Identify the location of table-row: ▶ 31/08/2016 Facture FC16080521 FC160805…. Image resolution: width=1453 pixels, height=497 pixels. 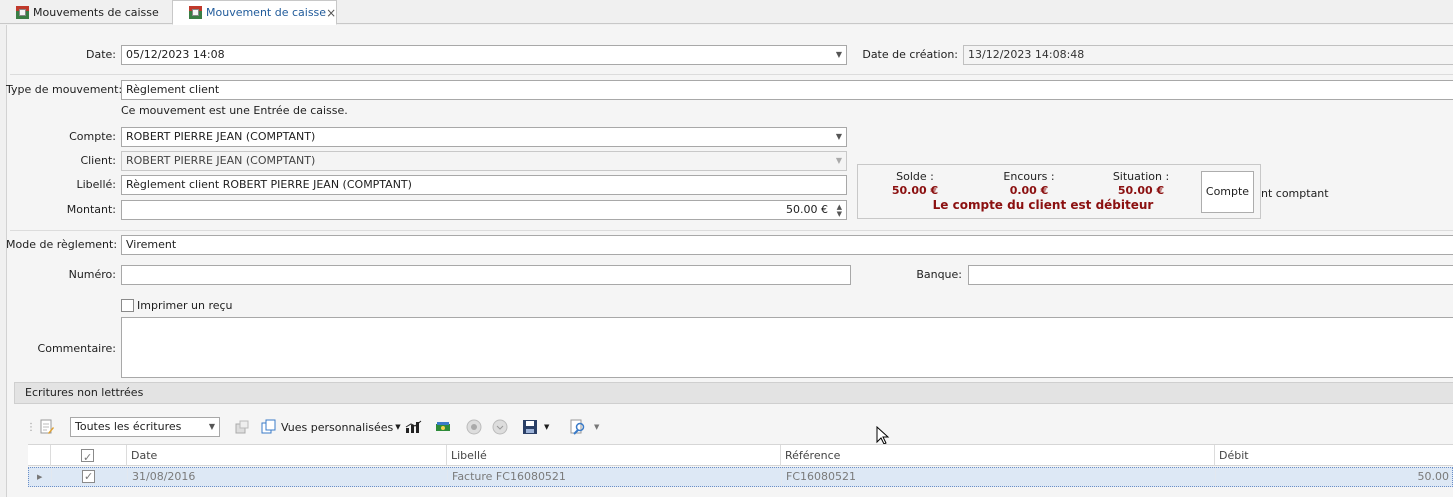
(740, 477).